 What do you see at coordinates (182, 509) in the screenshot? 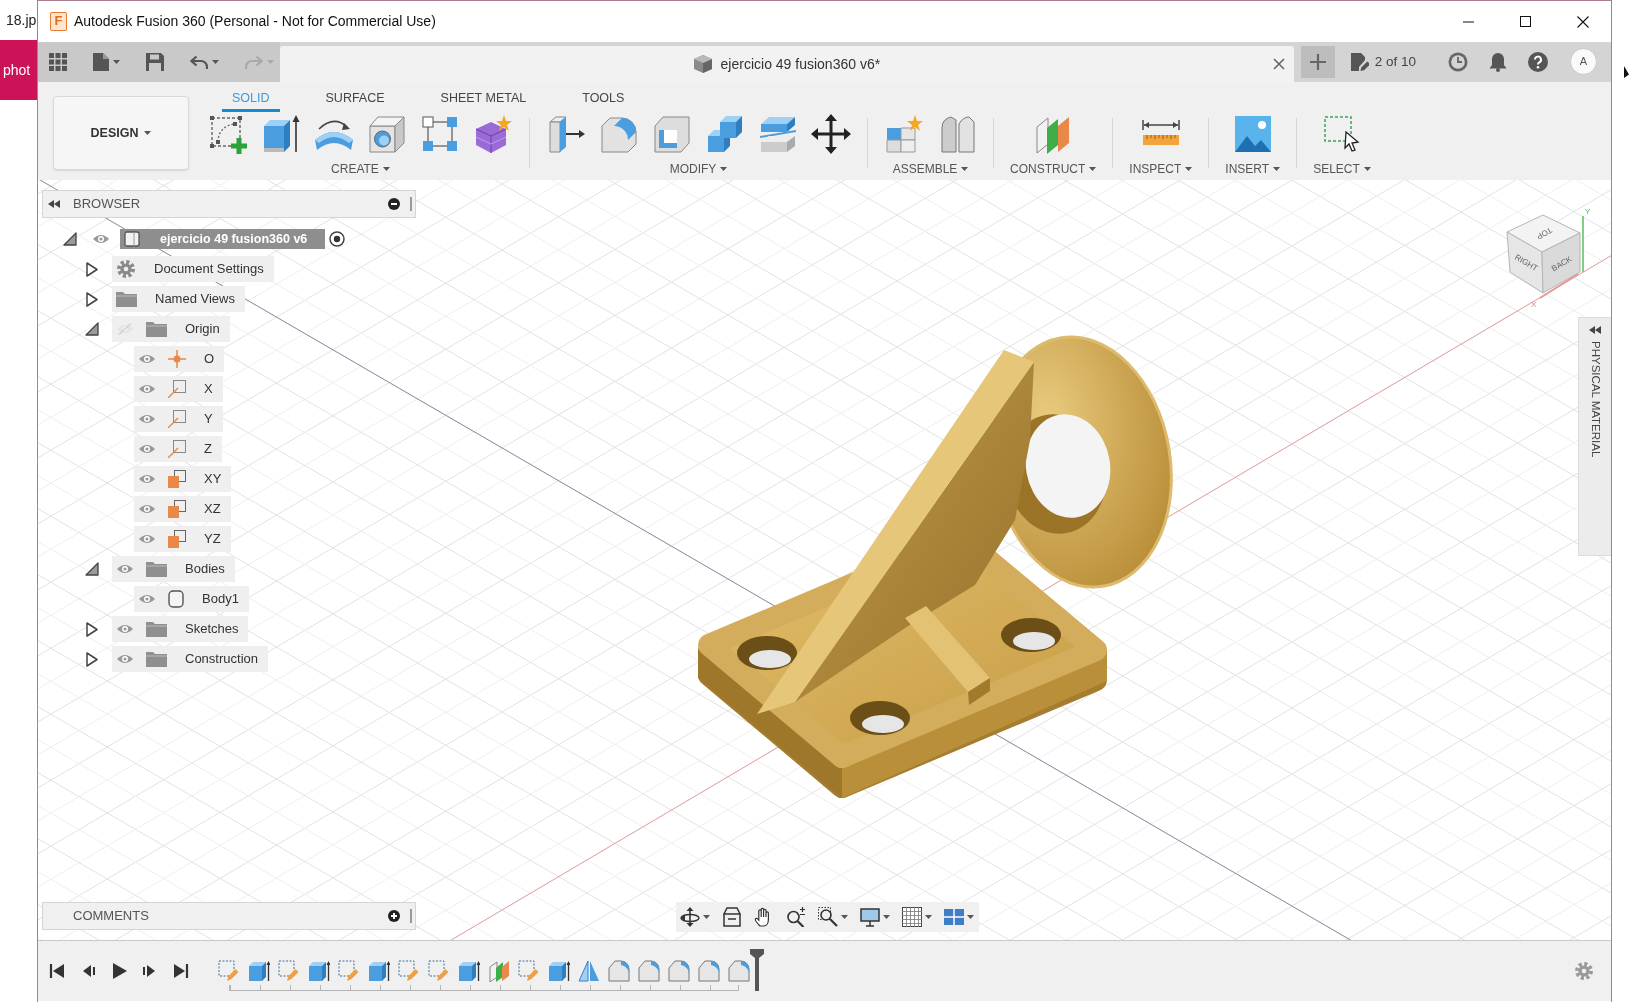
I see `tree-item: XZ` at bounding box center [182, 509].